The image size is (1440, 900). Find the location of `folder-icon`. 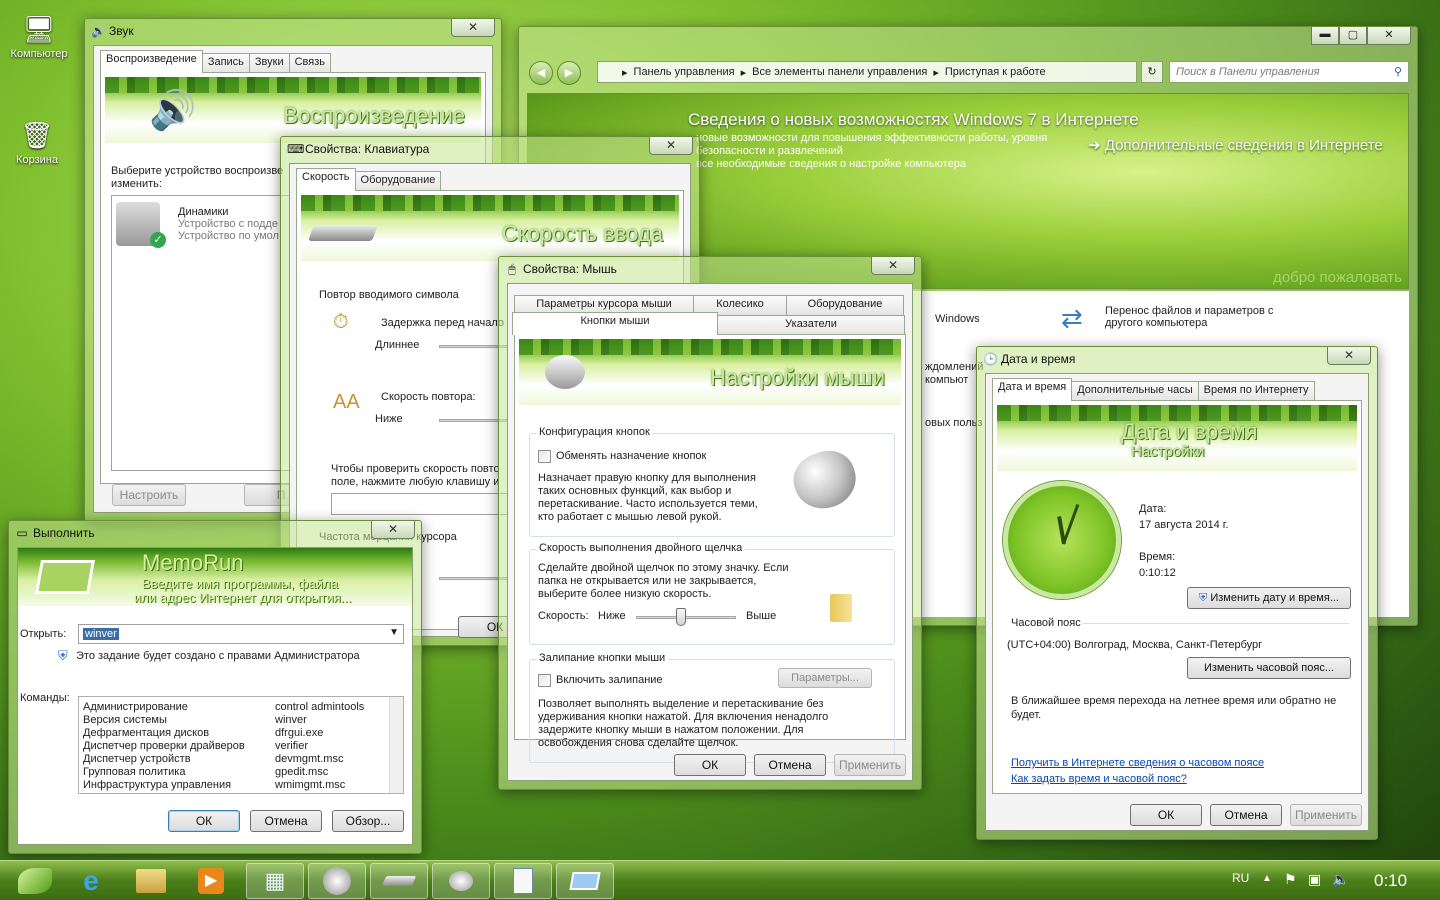

folder-icon is located at coordinates (841, 608).